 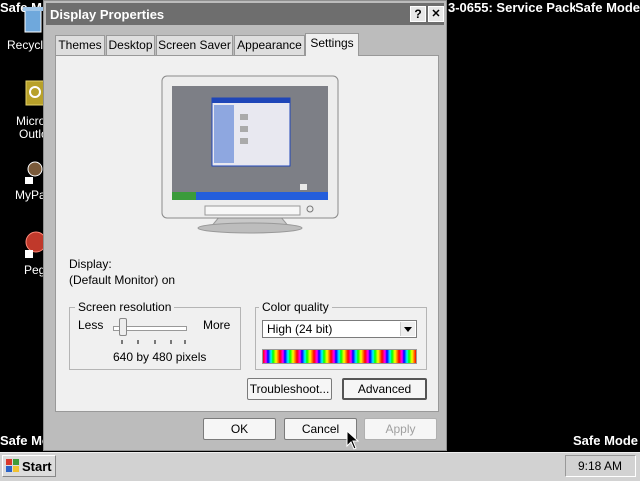 I want to click on resolution-more-label: More, so click(x=217, y=325).